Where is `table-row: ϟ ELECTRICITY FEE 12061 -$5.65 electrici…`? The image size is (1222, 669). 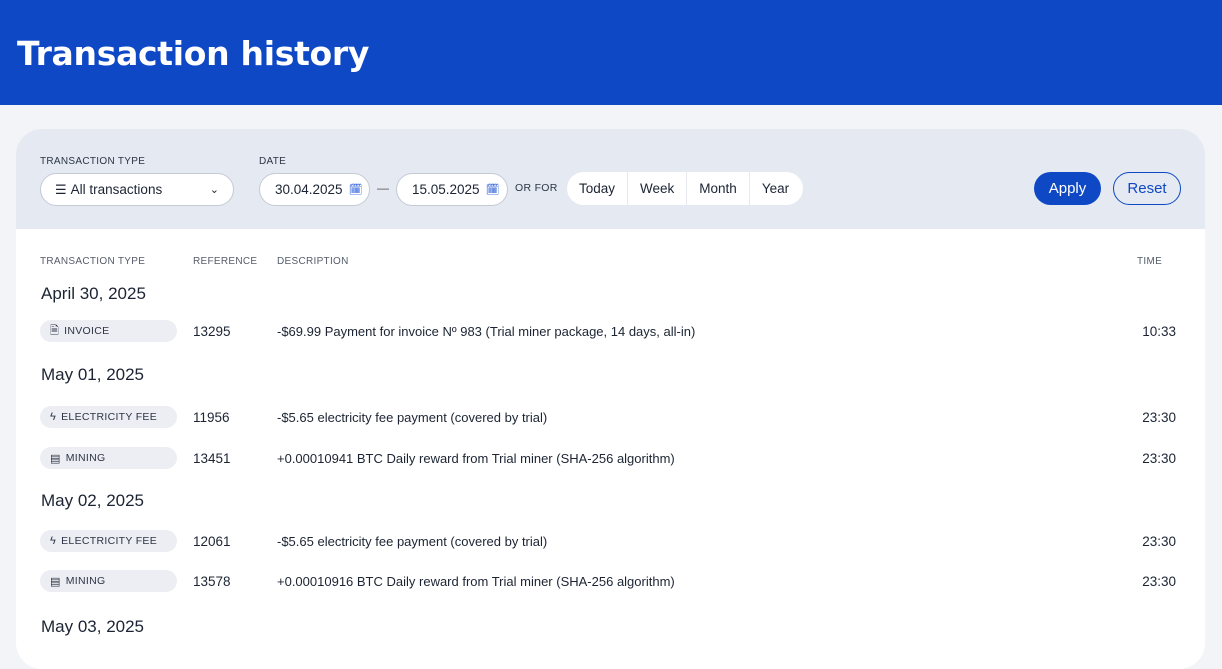
table-row: ϟ ELECTRICITY FEE 12061 -$5.65 electrici… is located at coordinates (610, 542).